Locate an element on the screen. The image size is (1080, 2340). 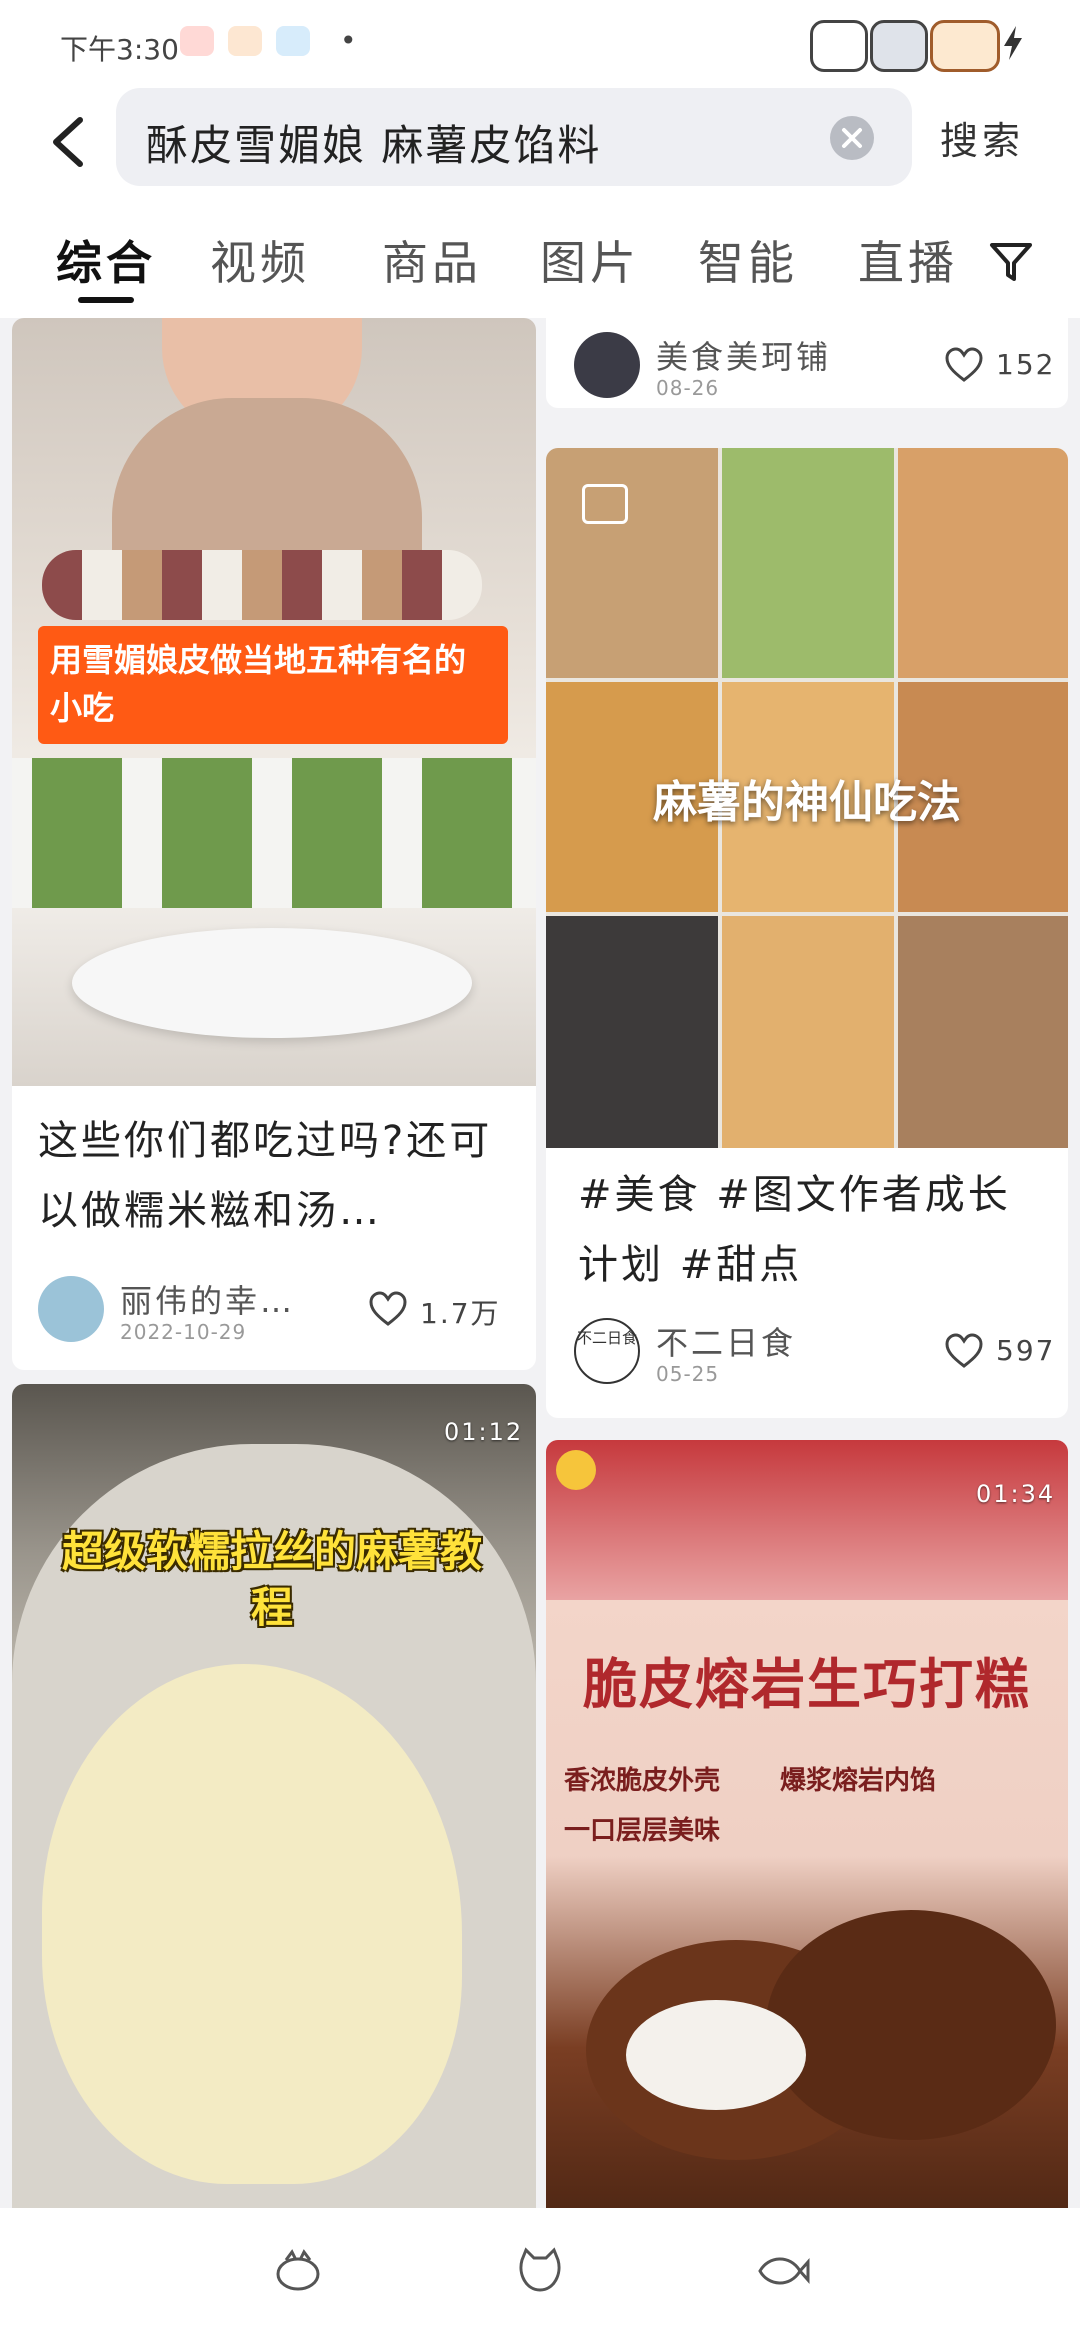
gallery-icon is located at coordinates (605, 504).